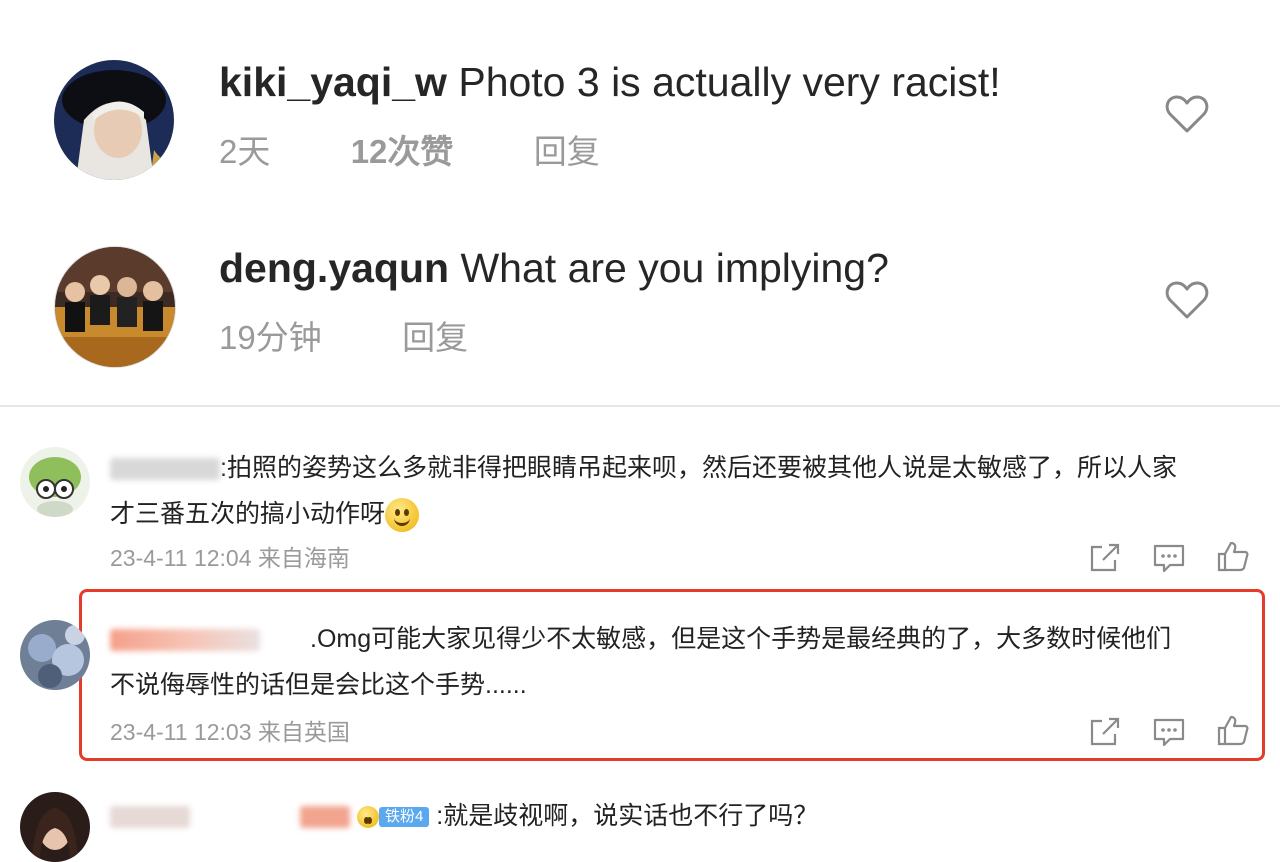 This screenshot has height=862, width=1280. What do you see at coordinates (367, 817) in the screenshot?
I see `fan-badge-icon` at bounding box center [367, 817].